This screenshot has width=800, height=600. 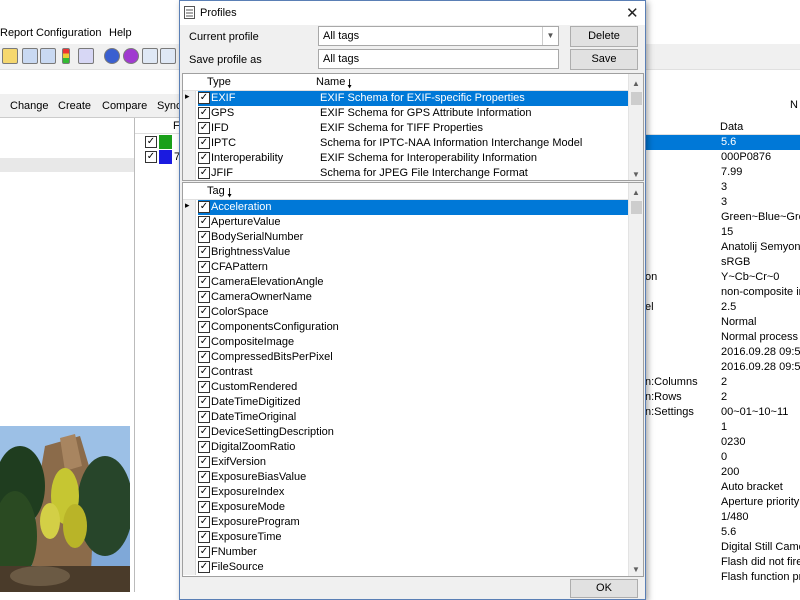 What do you see at coordinates (124, 106) in the screenshot?
I see `tab-compare: Compare` at bounding box center [124, 106].